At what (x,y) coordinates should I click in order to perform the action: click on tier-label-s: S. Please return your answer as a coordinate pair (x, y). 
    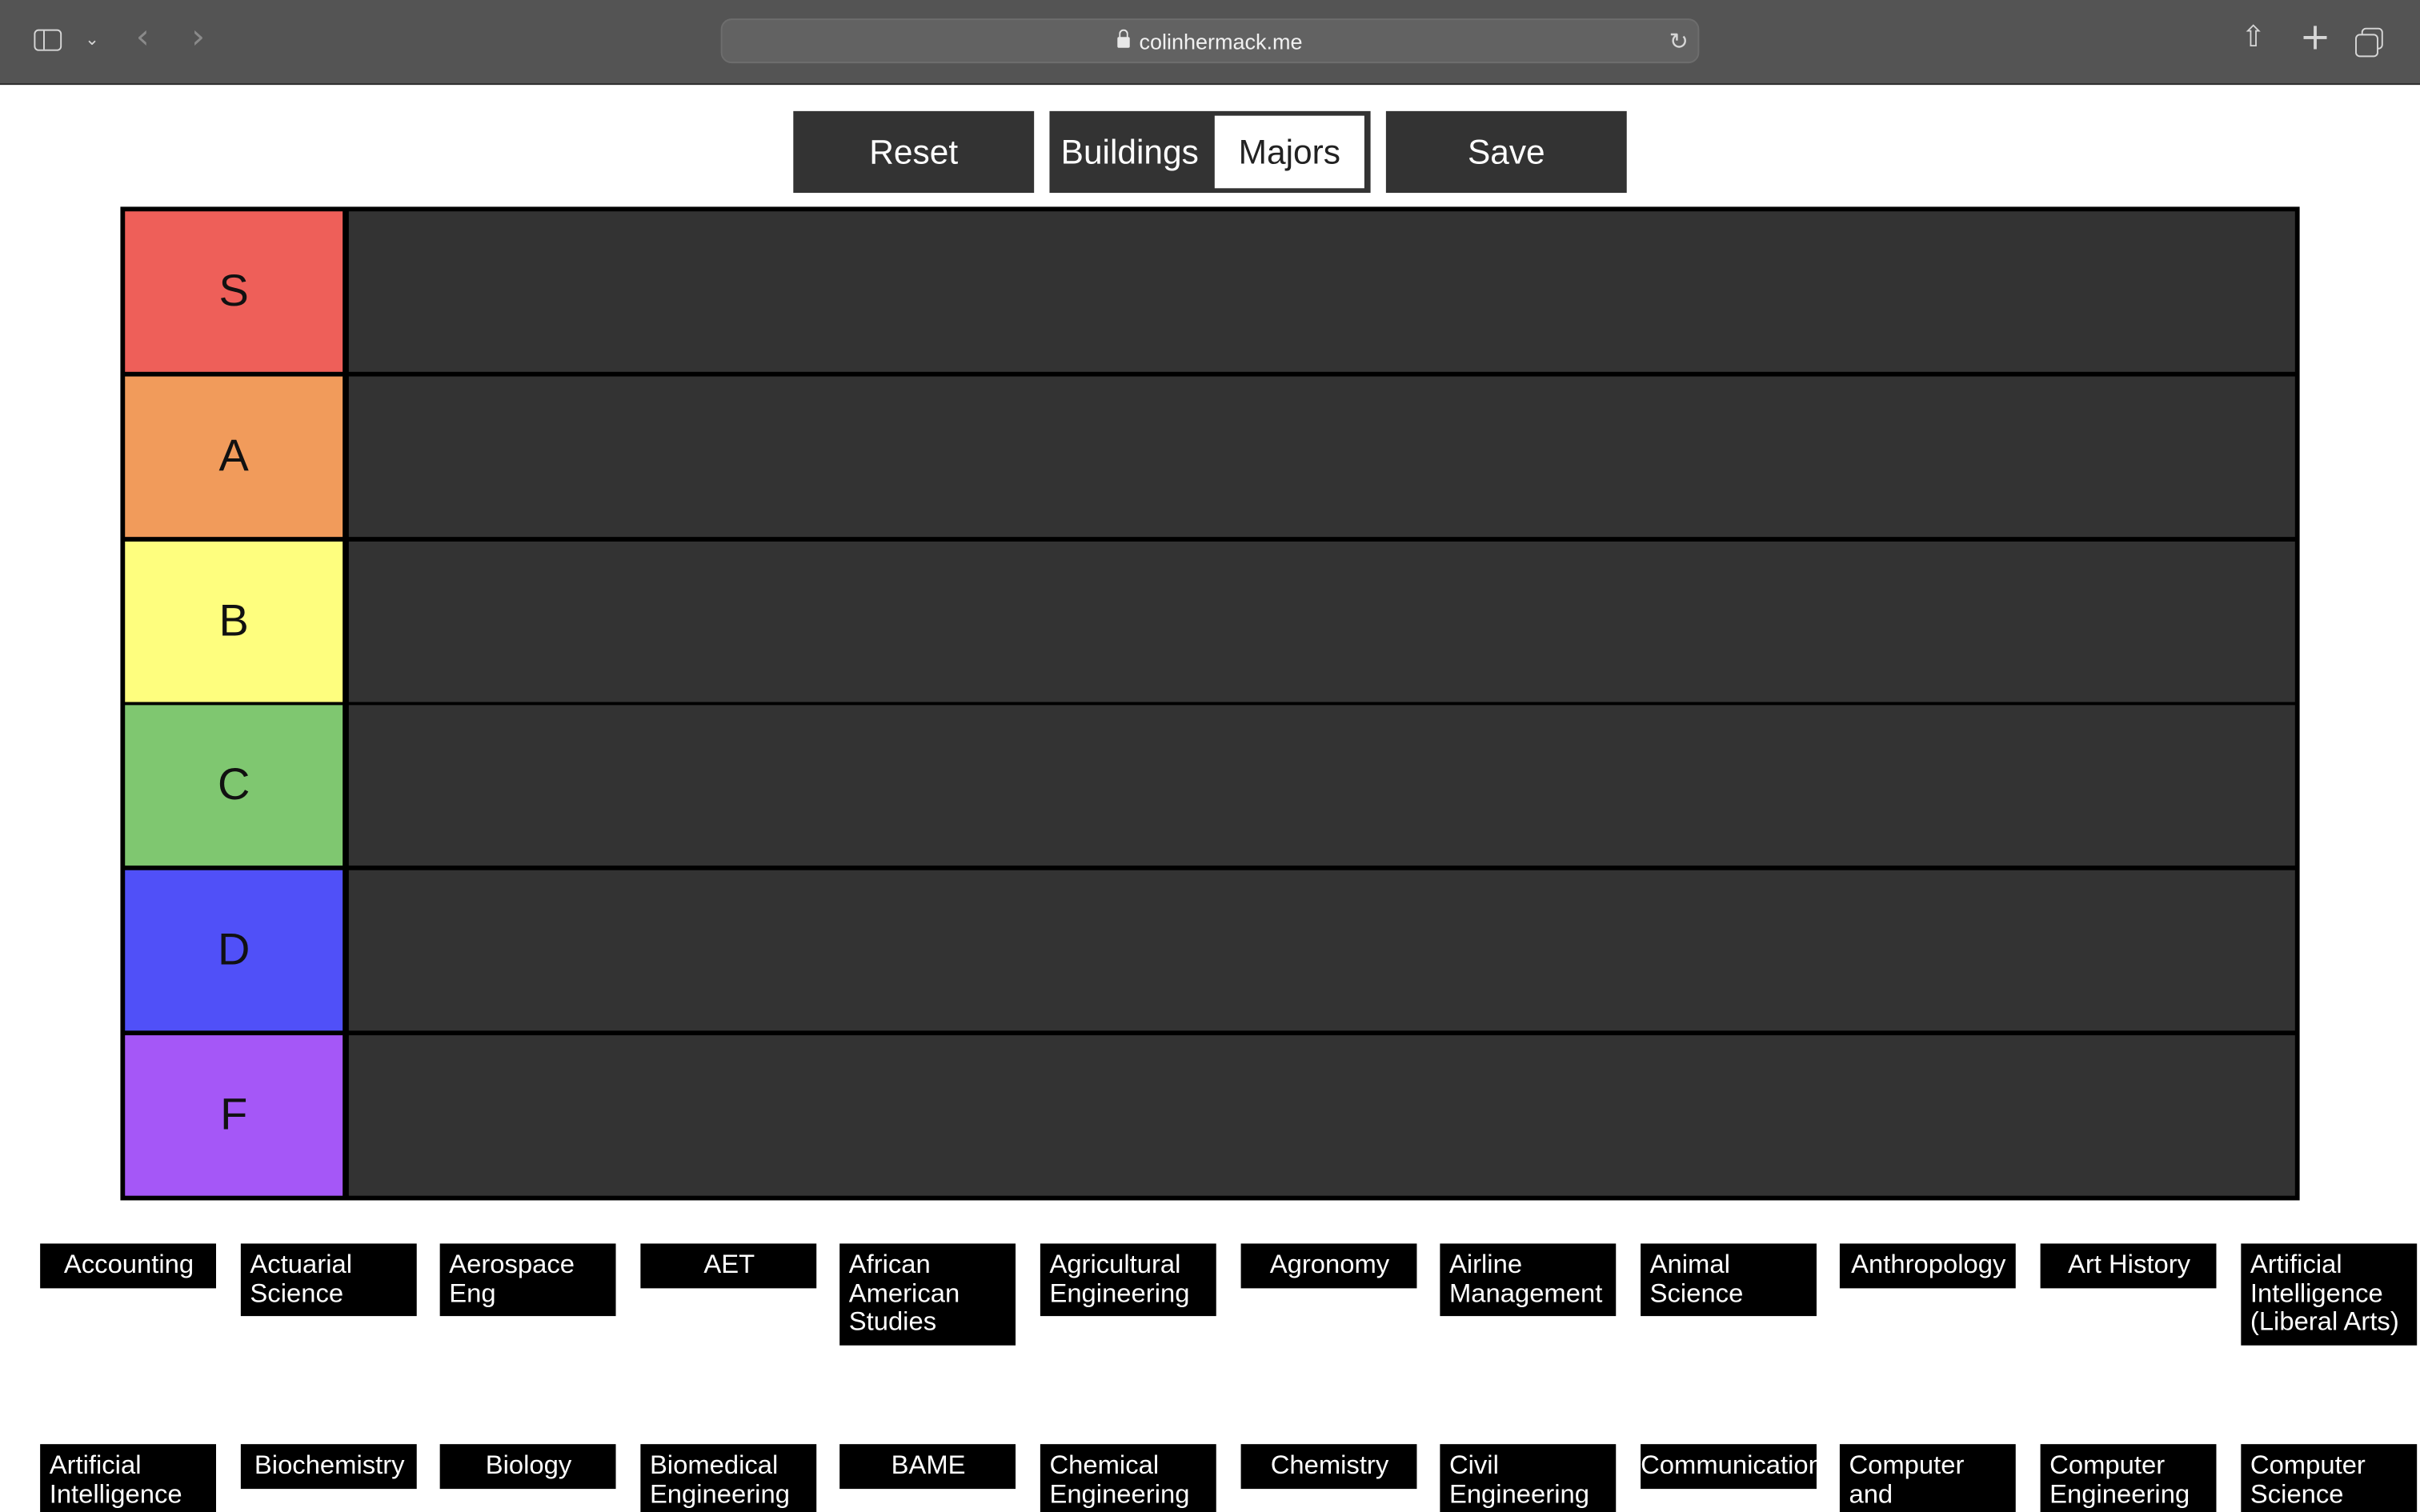
    Looking at the image, I should click on (234, 291).